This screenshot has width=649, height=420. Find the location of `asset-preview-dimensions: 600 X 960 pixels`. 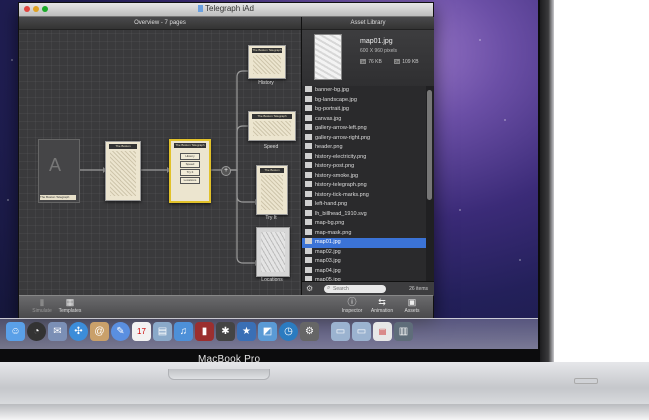

asset-preview-dimensions: 600 X 960 pixels is located at coordinates (378, 51).